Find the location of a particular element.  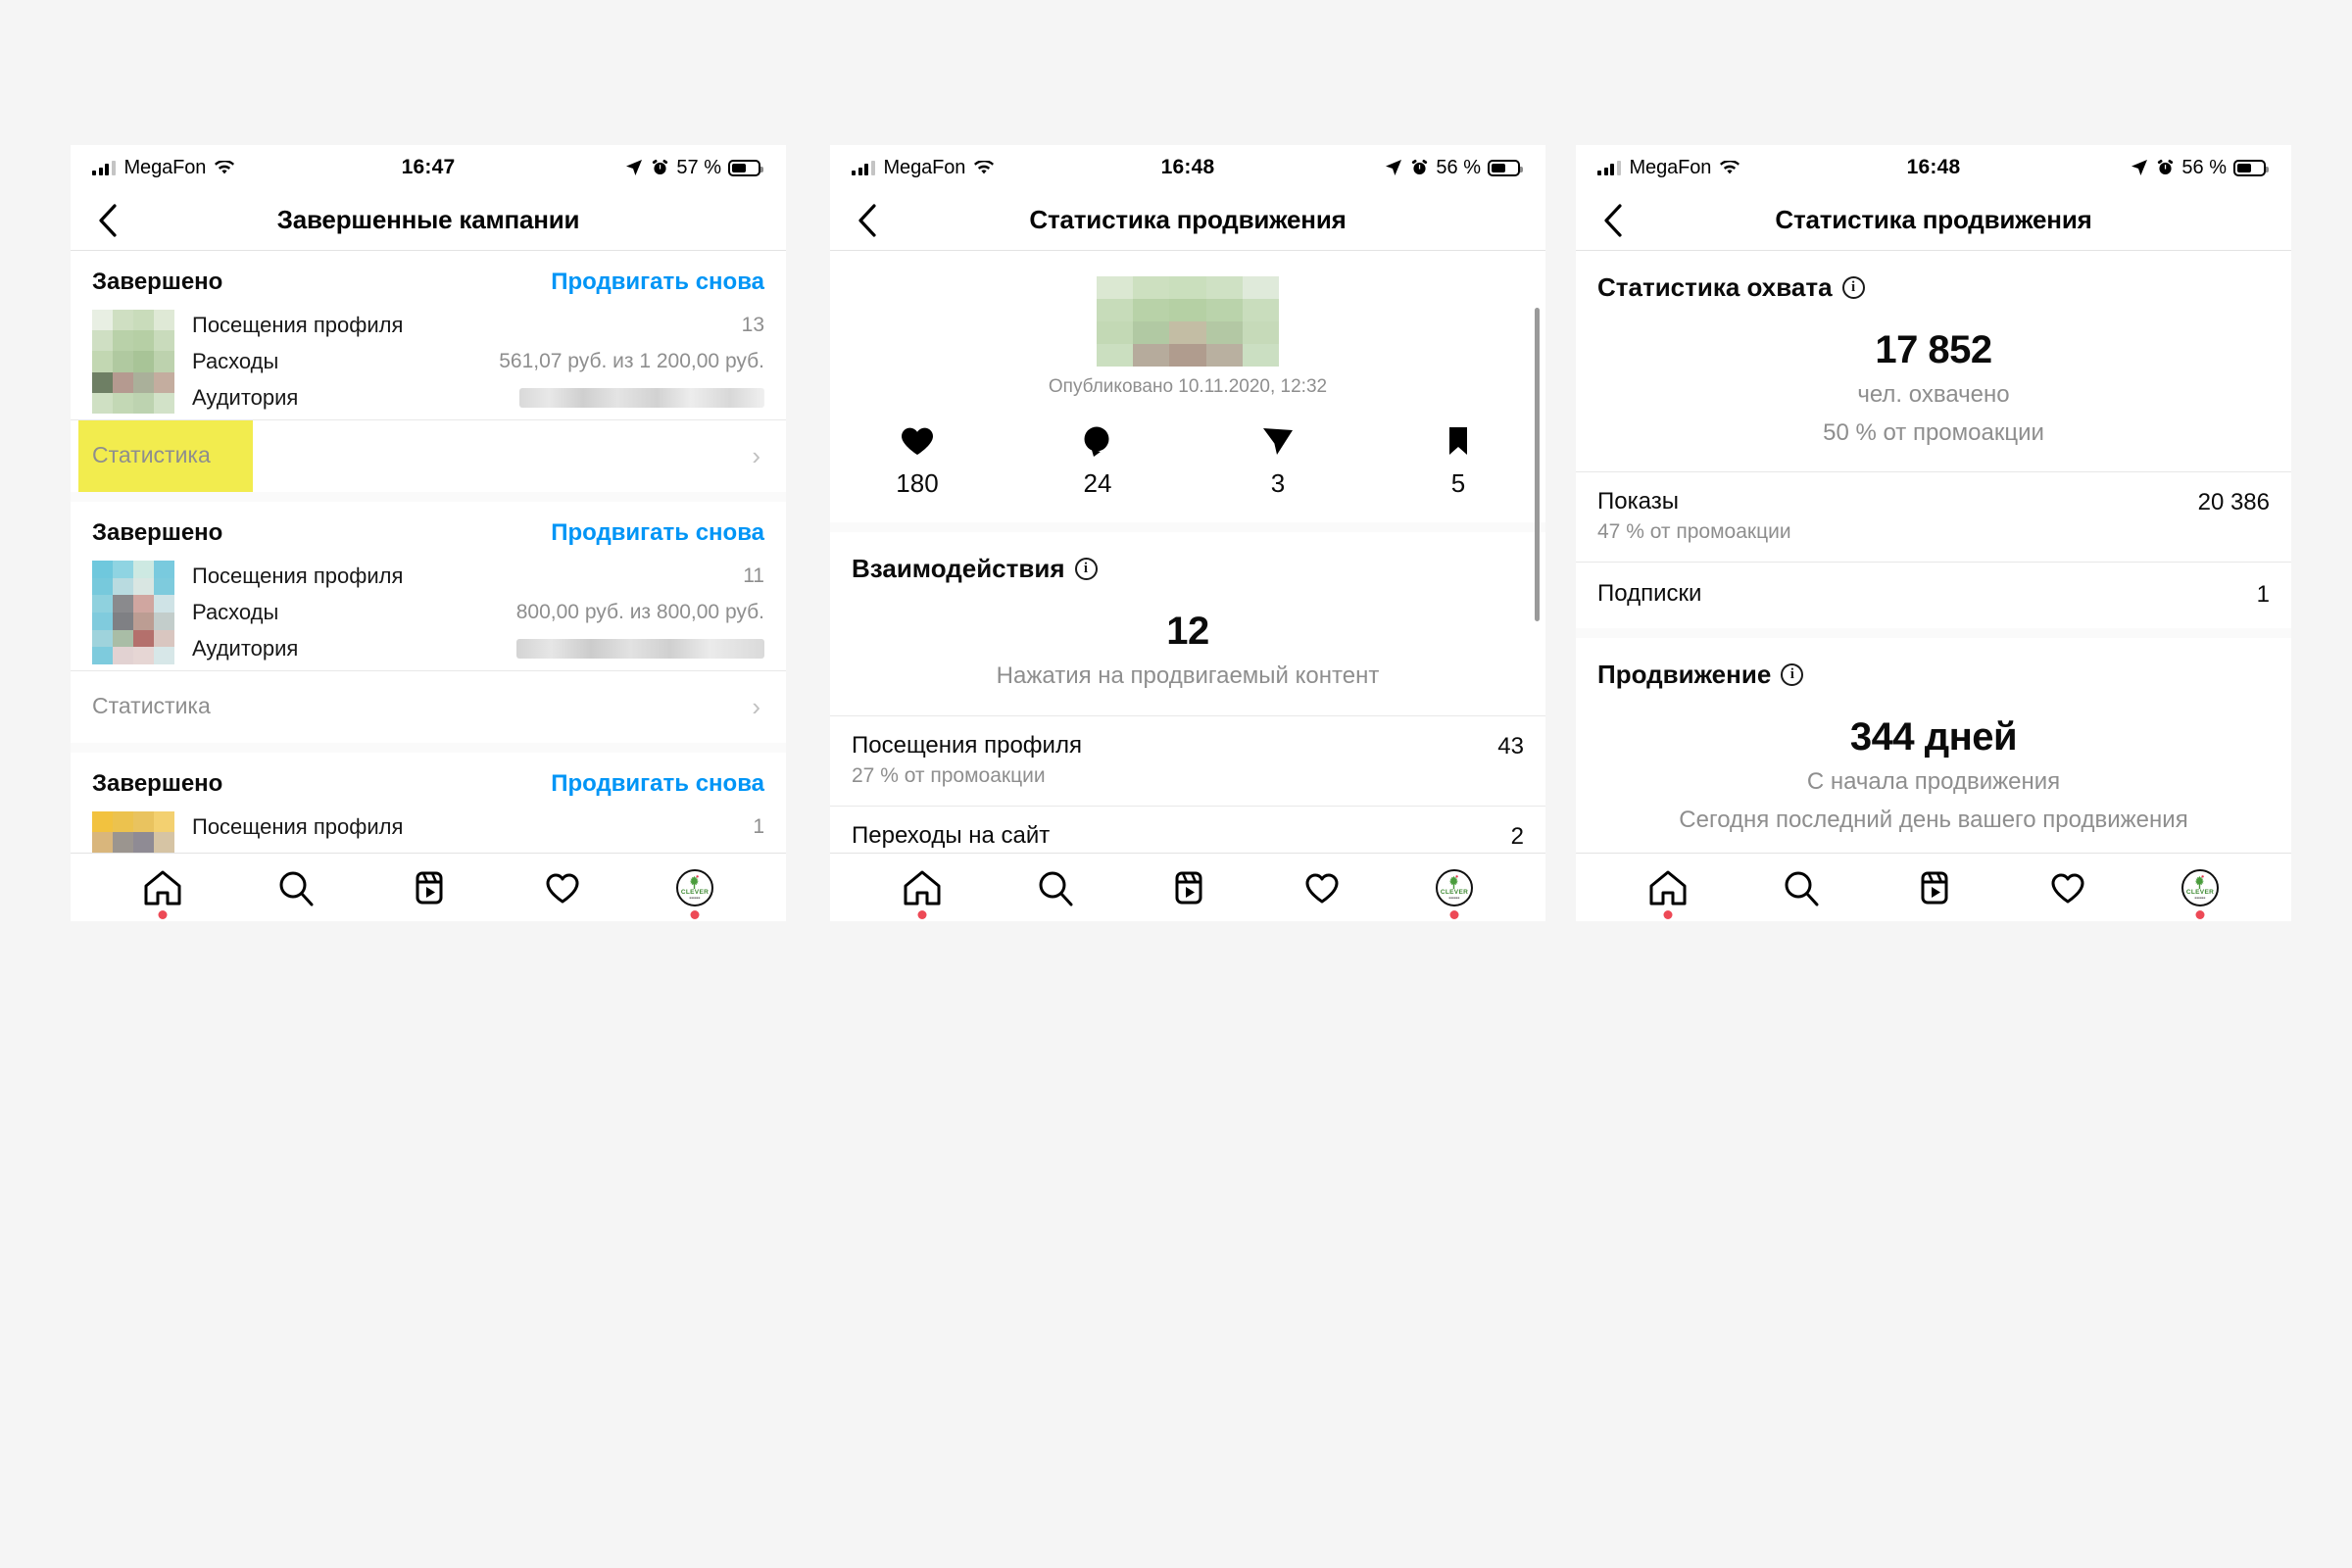

chevron-right-icon: › is located at coordinates (756, 455).